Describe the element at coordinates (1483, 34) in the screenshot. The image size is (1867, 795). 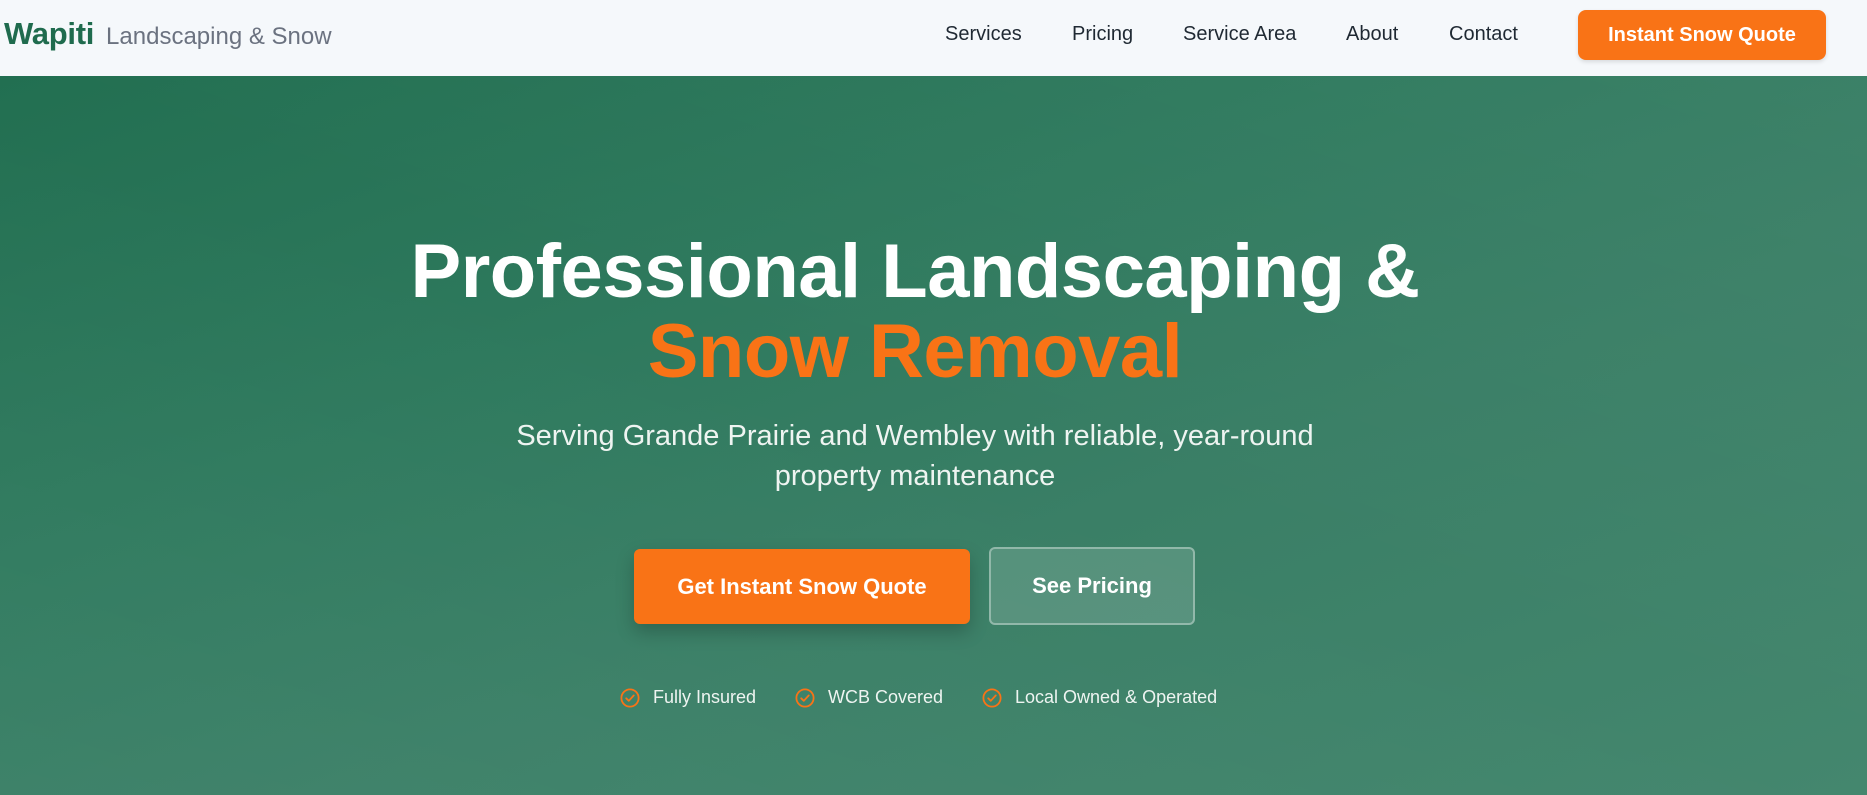
I see `nav-link-contact: Contact` at that location.